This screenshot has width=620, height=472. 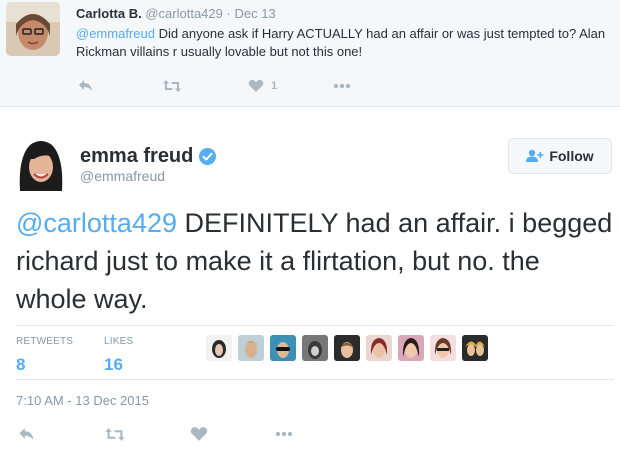 What do you see at coordinates (208, 156) in the screenshot?
I see `verified-badge-icon` at bounding box center [208, 156].